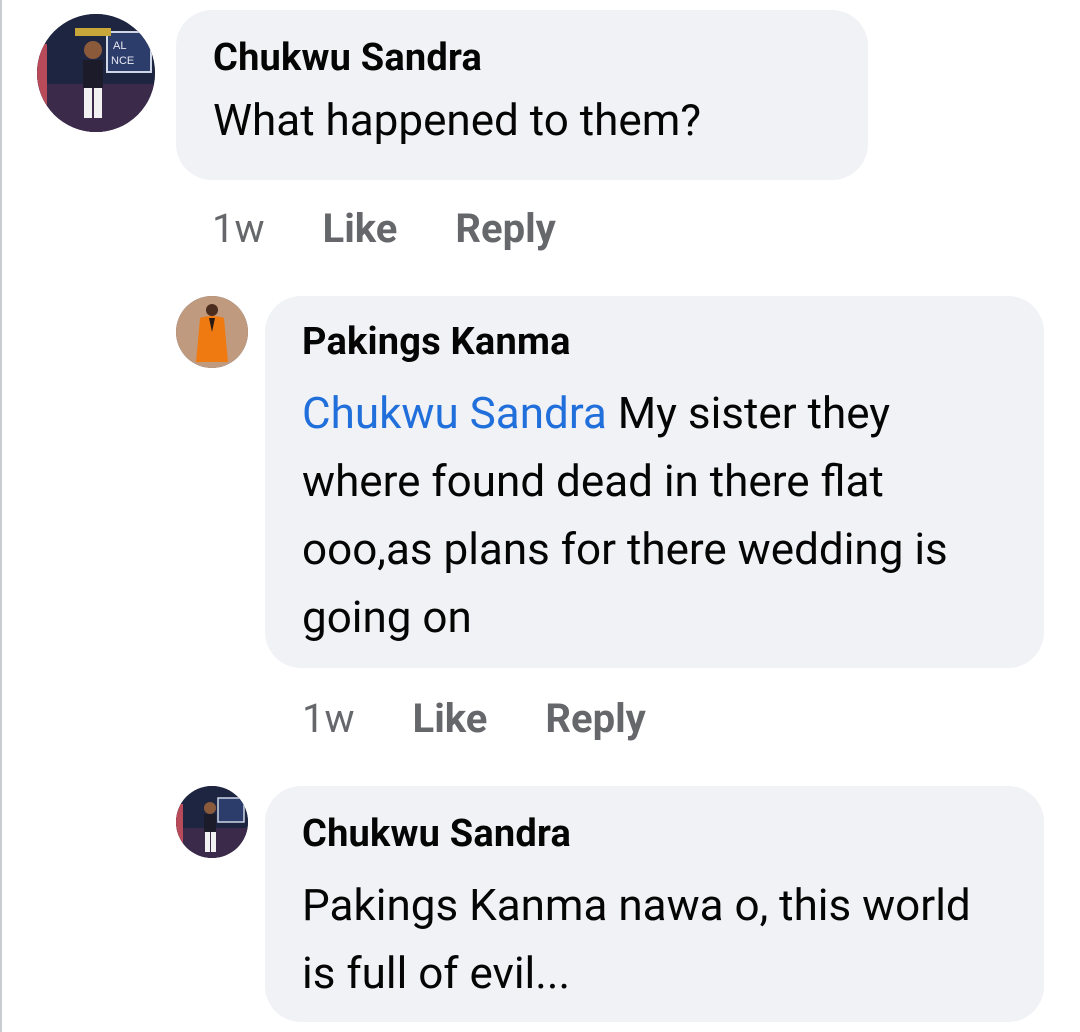 The width and height of the screenshot is (1080, 1032). I want to click on comment-author: Pakings Kanma, so click(673, 342).